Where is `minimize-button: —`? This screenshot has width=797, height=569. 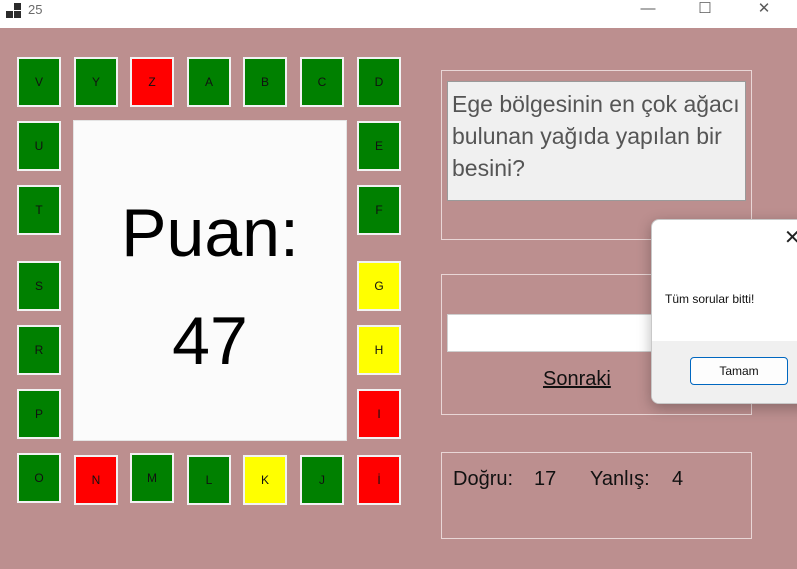 minimize-button: — is located at coordinates (648, 10).